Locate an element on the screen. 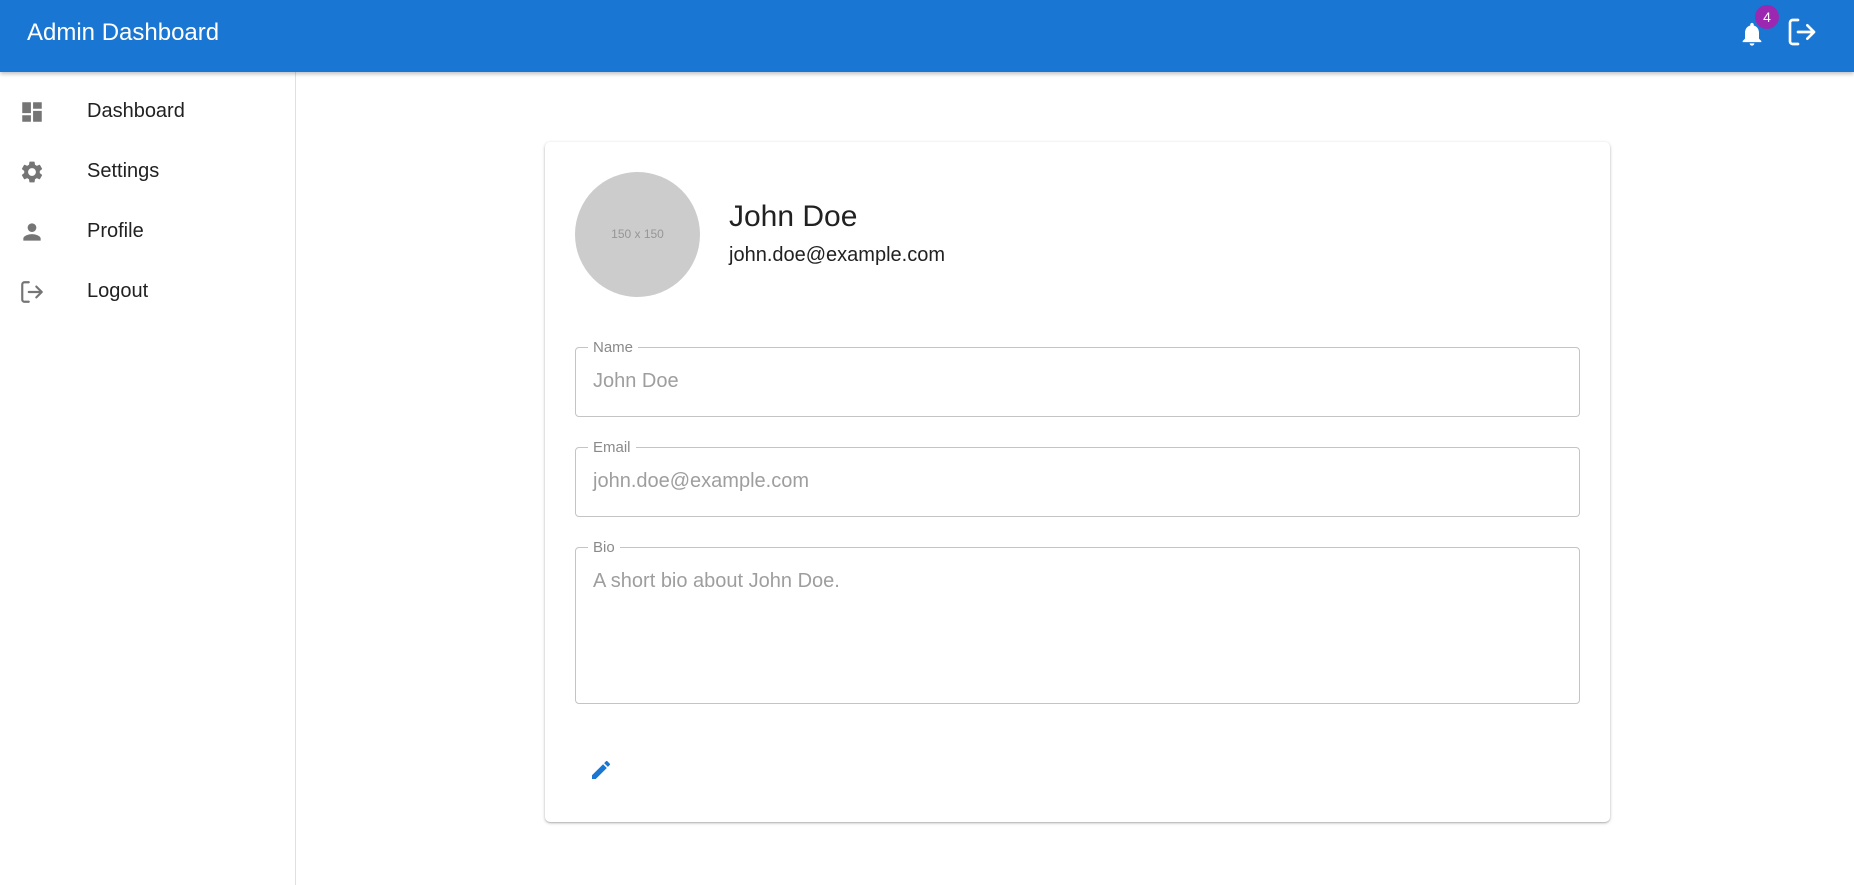 The image size is (1854, 885). pencil-icon is located at coordinates (601, 769).